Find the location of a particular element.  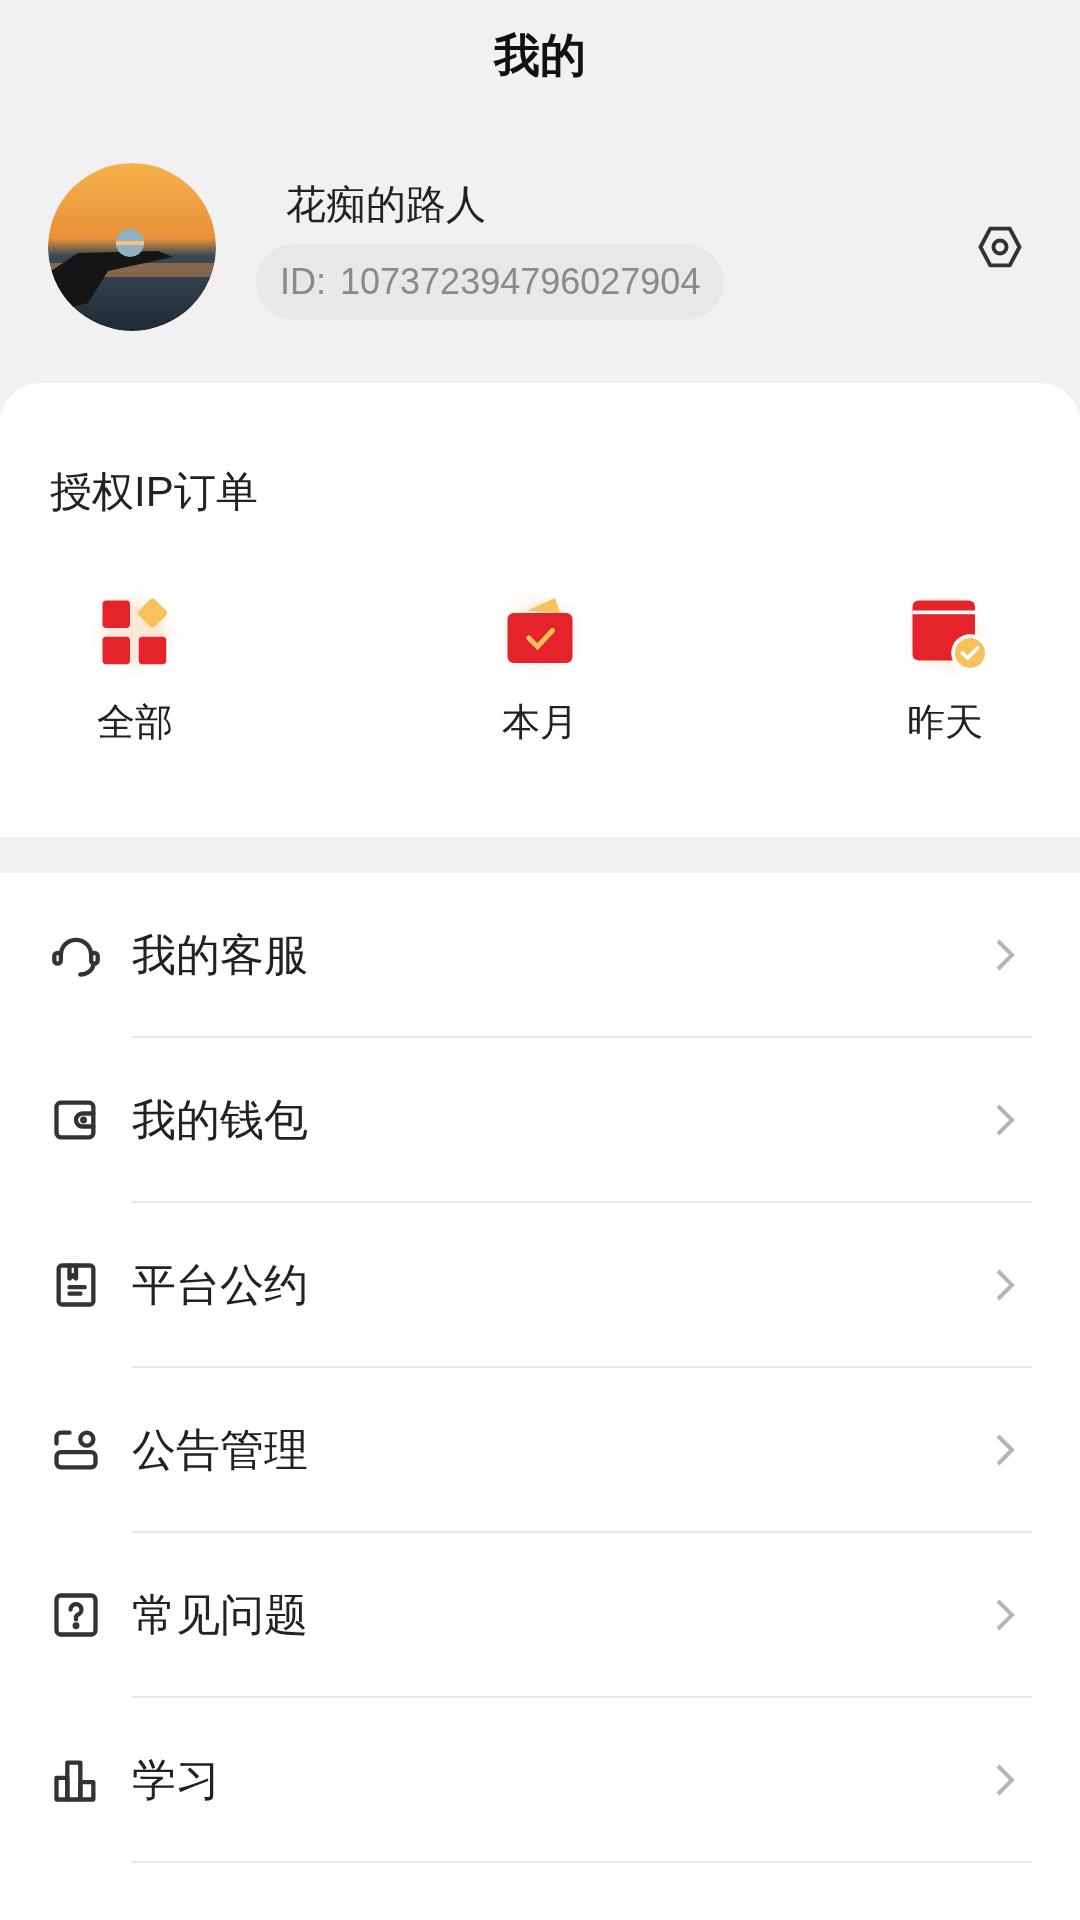

menu-item: 平台公约 is located at coordinates (540, 1284).